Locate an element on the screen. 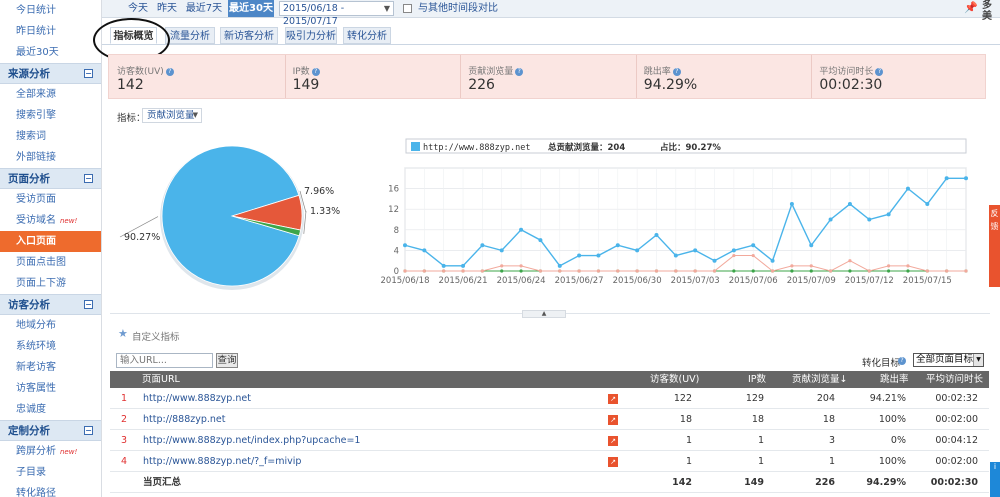 Image resolution: width=1000 pixels, height=497 pixels. sidebar-item-3-1: 子目录 is located at coordinates (50, 472).